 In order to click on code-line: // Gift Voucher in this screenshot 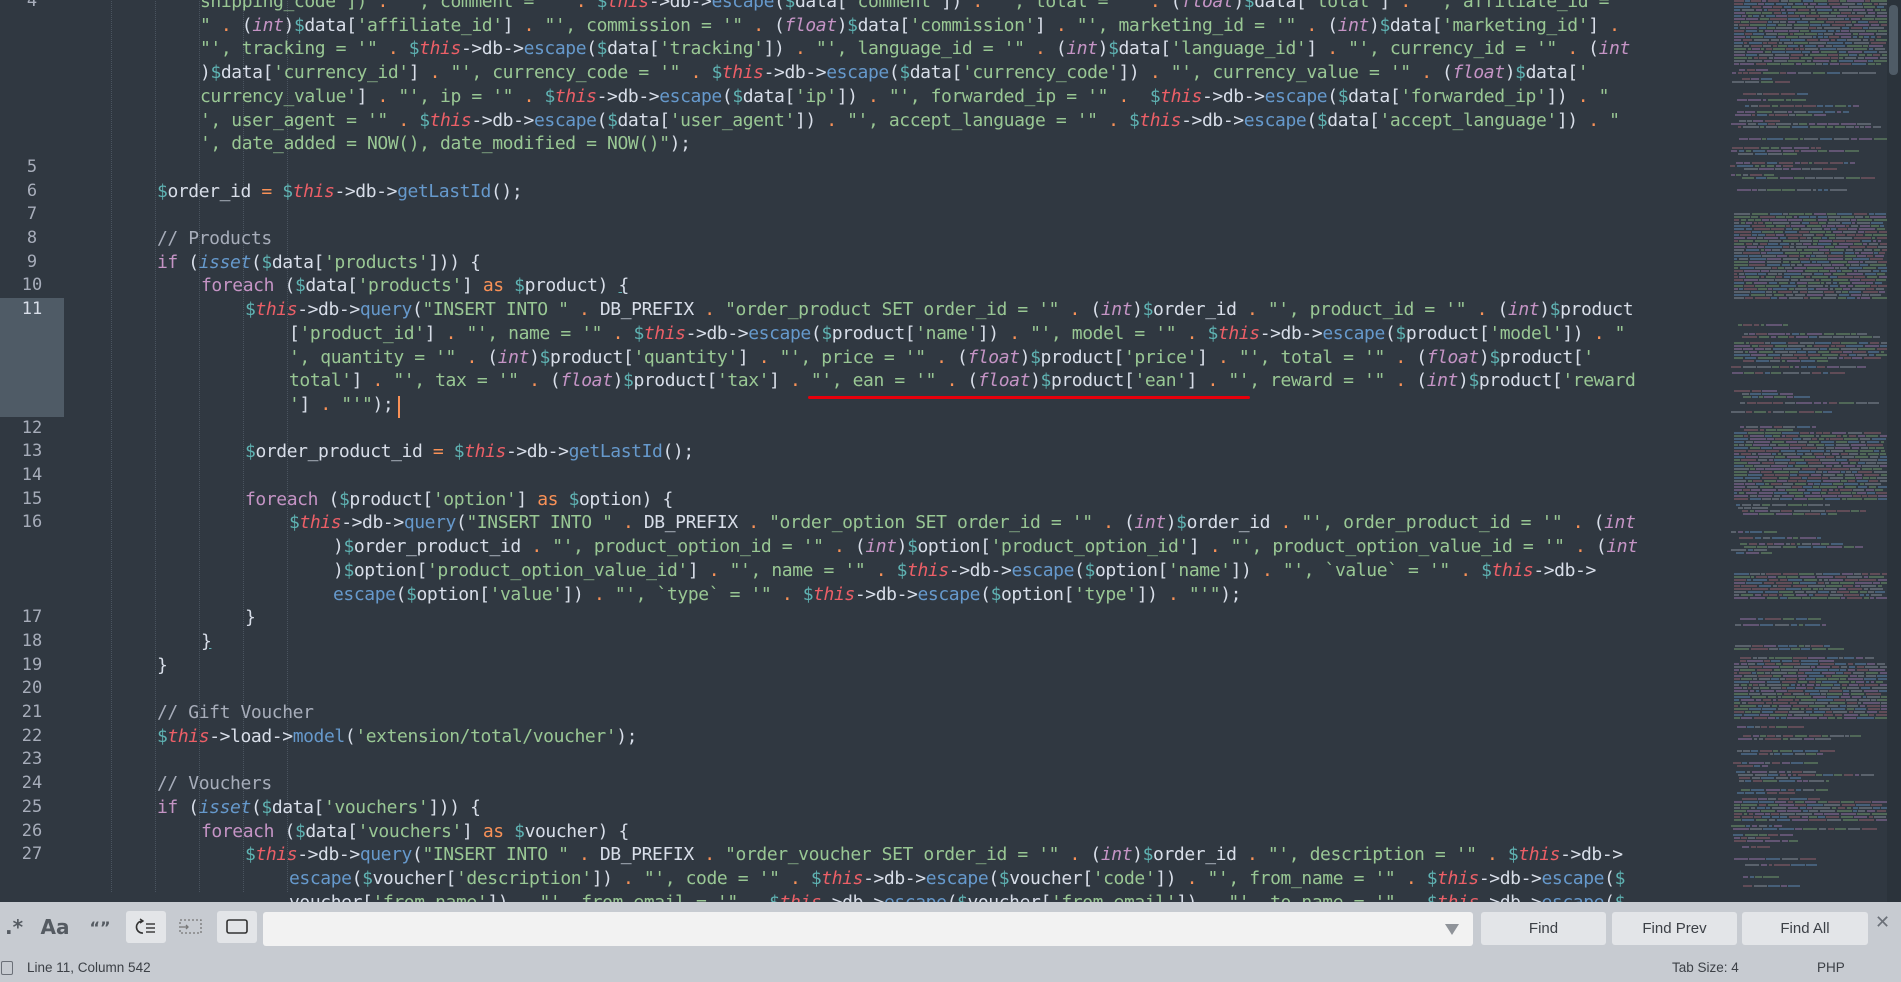, I will do `click(235, 713)`.